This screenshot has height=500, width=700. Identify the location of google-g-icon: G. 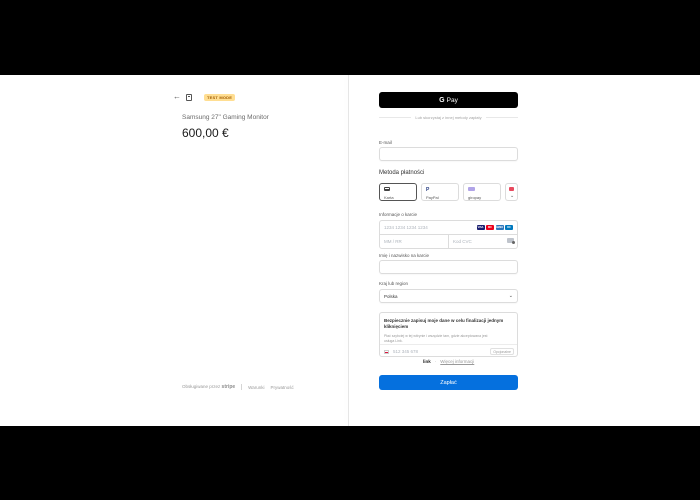
(442, 100).